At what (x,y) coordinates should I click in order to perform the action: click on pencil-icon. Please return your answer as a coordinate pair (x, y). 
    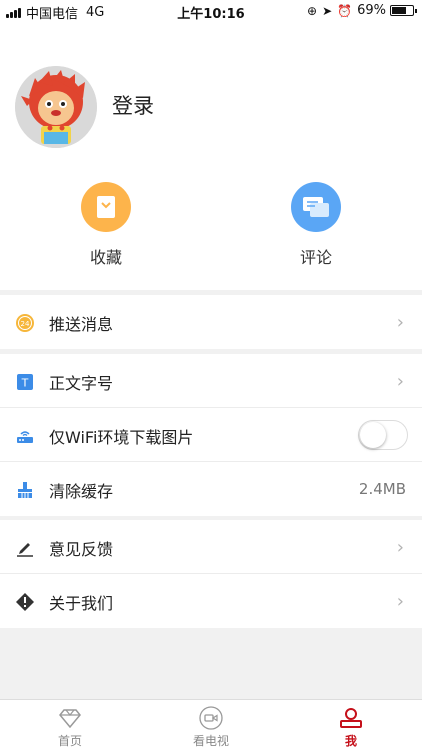
    Looking at the image, I should click on (25, 550).